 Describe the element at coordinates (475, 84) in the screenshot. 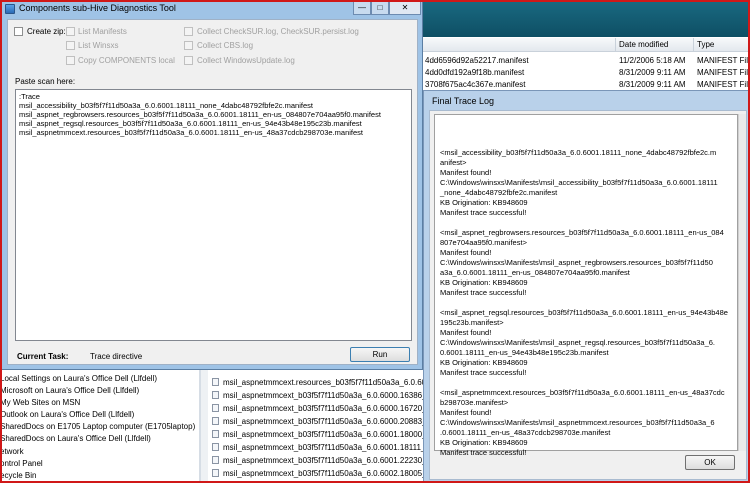

I see `file-name: 3708f675ac4c367e.manifest` at that location.